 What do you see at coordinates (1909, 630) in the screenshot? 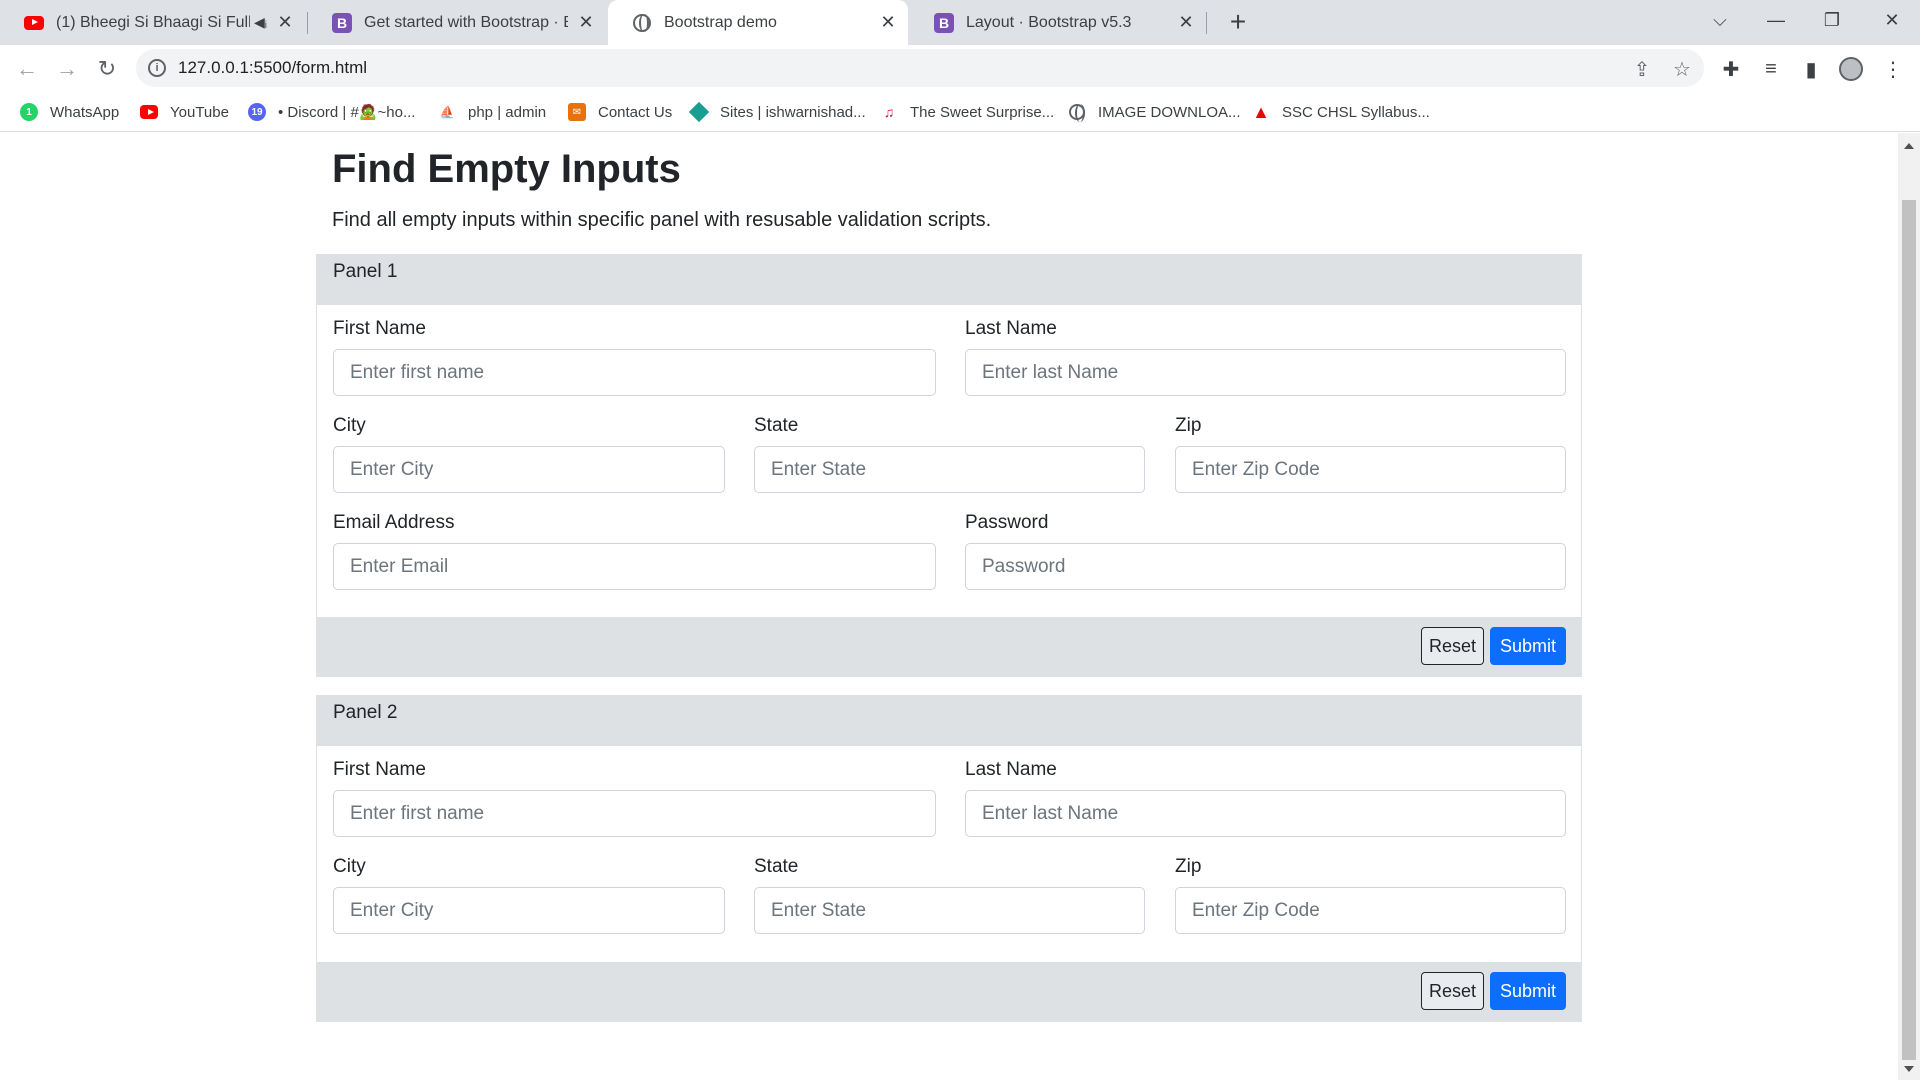
I see `scrollbar-thumb` at bounding box center [1909, 630].